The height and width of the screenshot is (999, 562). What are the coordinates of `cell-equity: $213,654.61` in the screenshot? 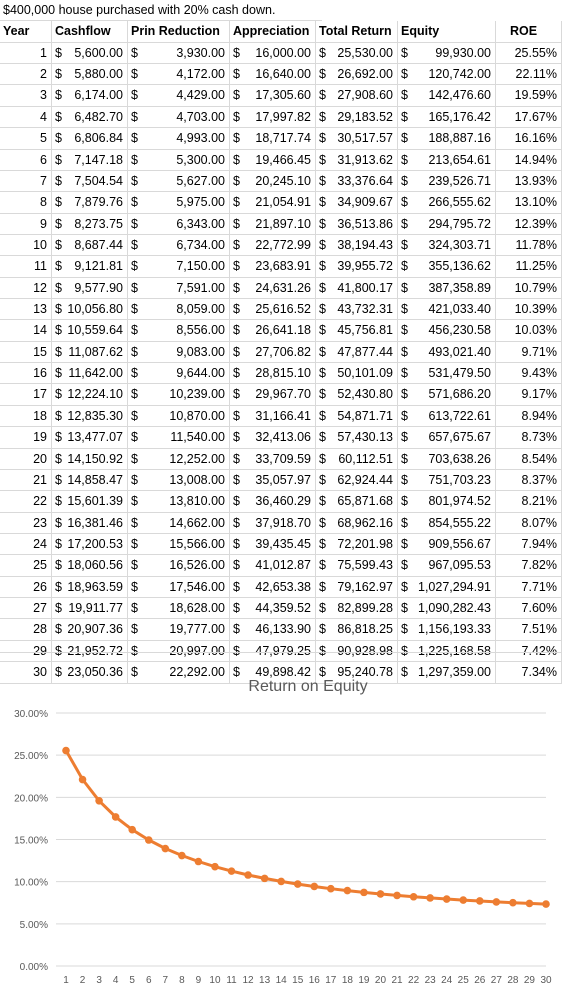 It's located at (447, 160).